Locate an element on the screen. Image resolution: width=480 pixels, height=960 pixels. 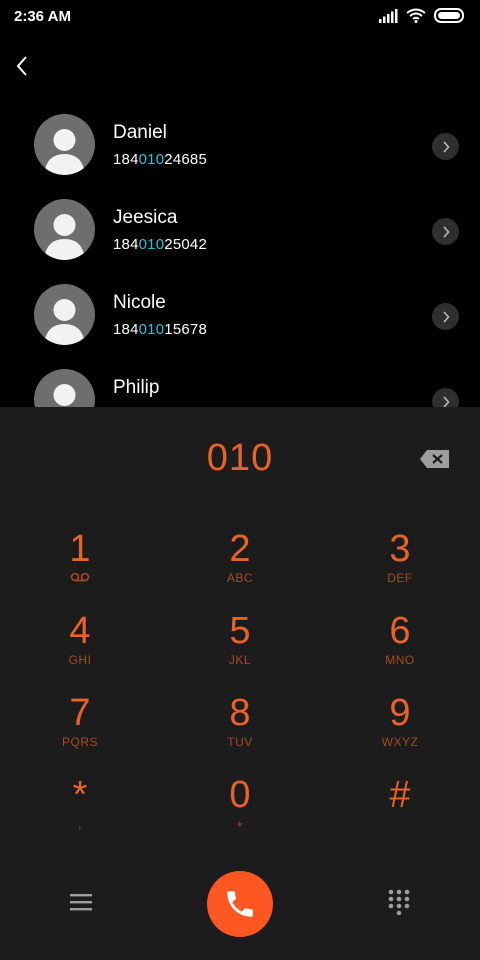
voicemail-icon is located at coordinates (80, 578).